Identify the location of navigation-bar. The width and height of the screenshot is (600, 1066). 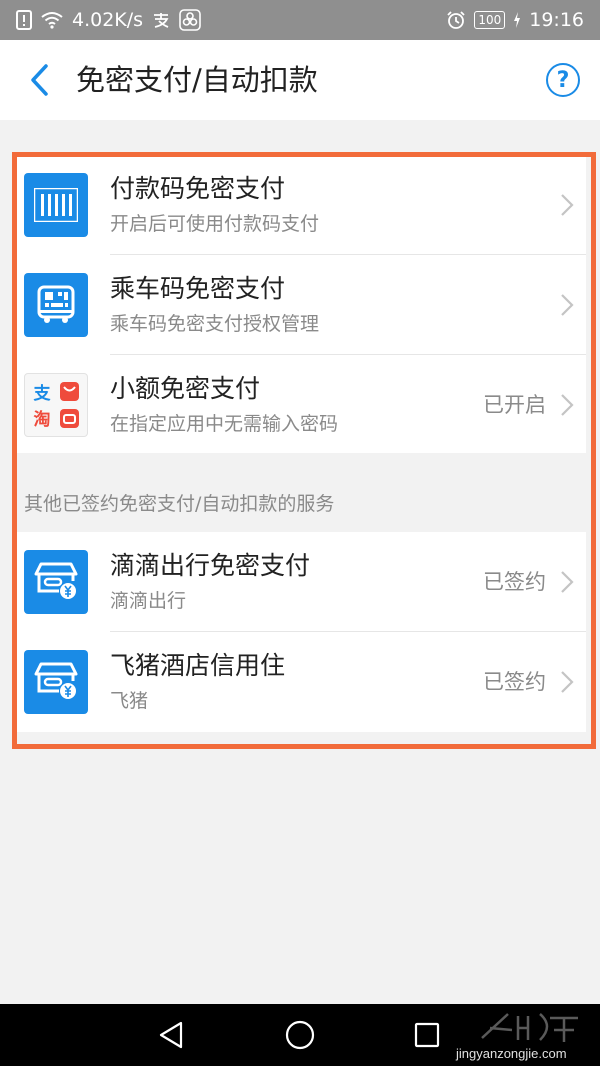
(300, 1035).